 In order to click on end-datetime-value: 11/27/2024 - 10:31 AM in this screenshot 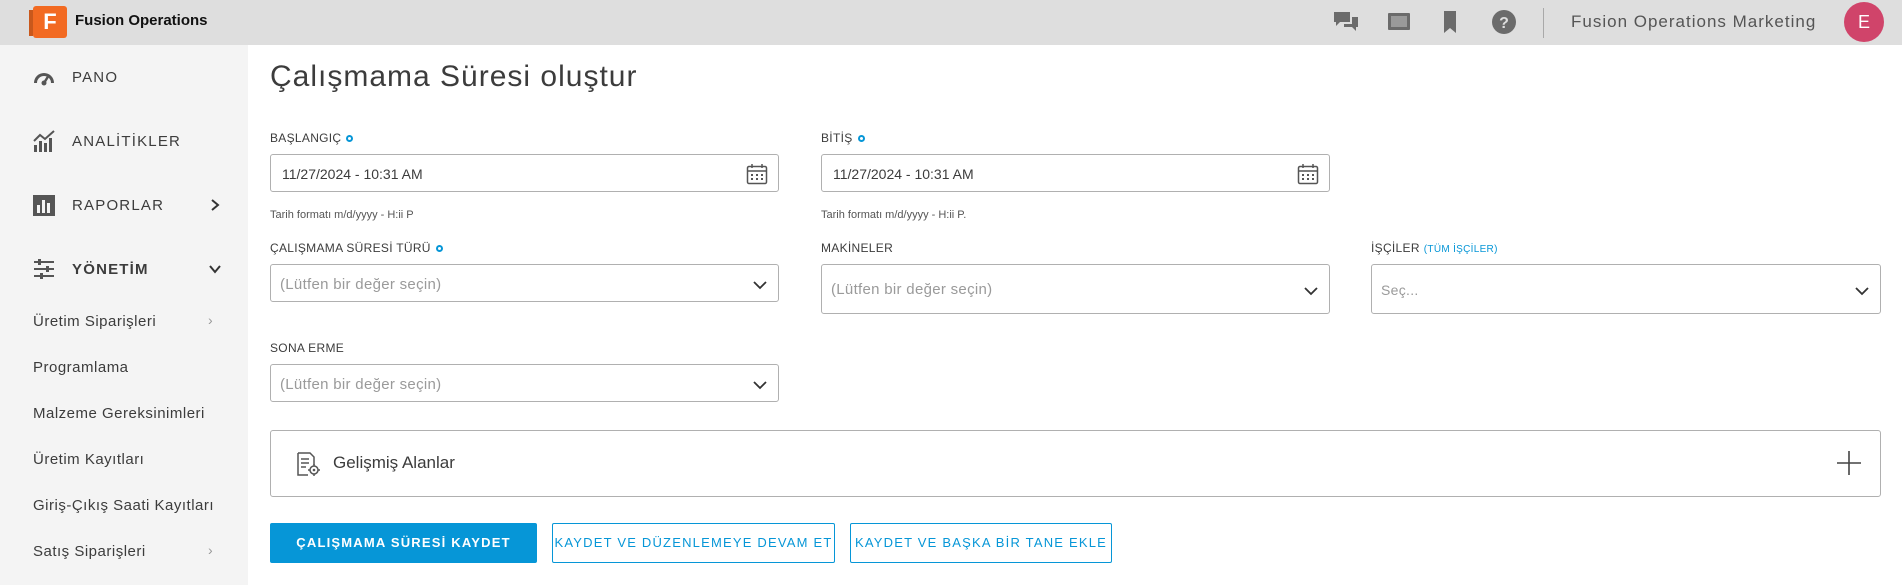, I will do `click(903, 174)`.